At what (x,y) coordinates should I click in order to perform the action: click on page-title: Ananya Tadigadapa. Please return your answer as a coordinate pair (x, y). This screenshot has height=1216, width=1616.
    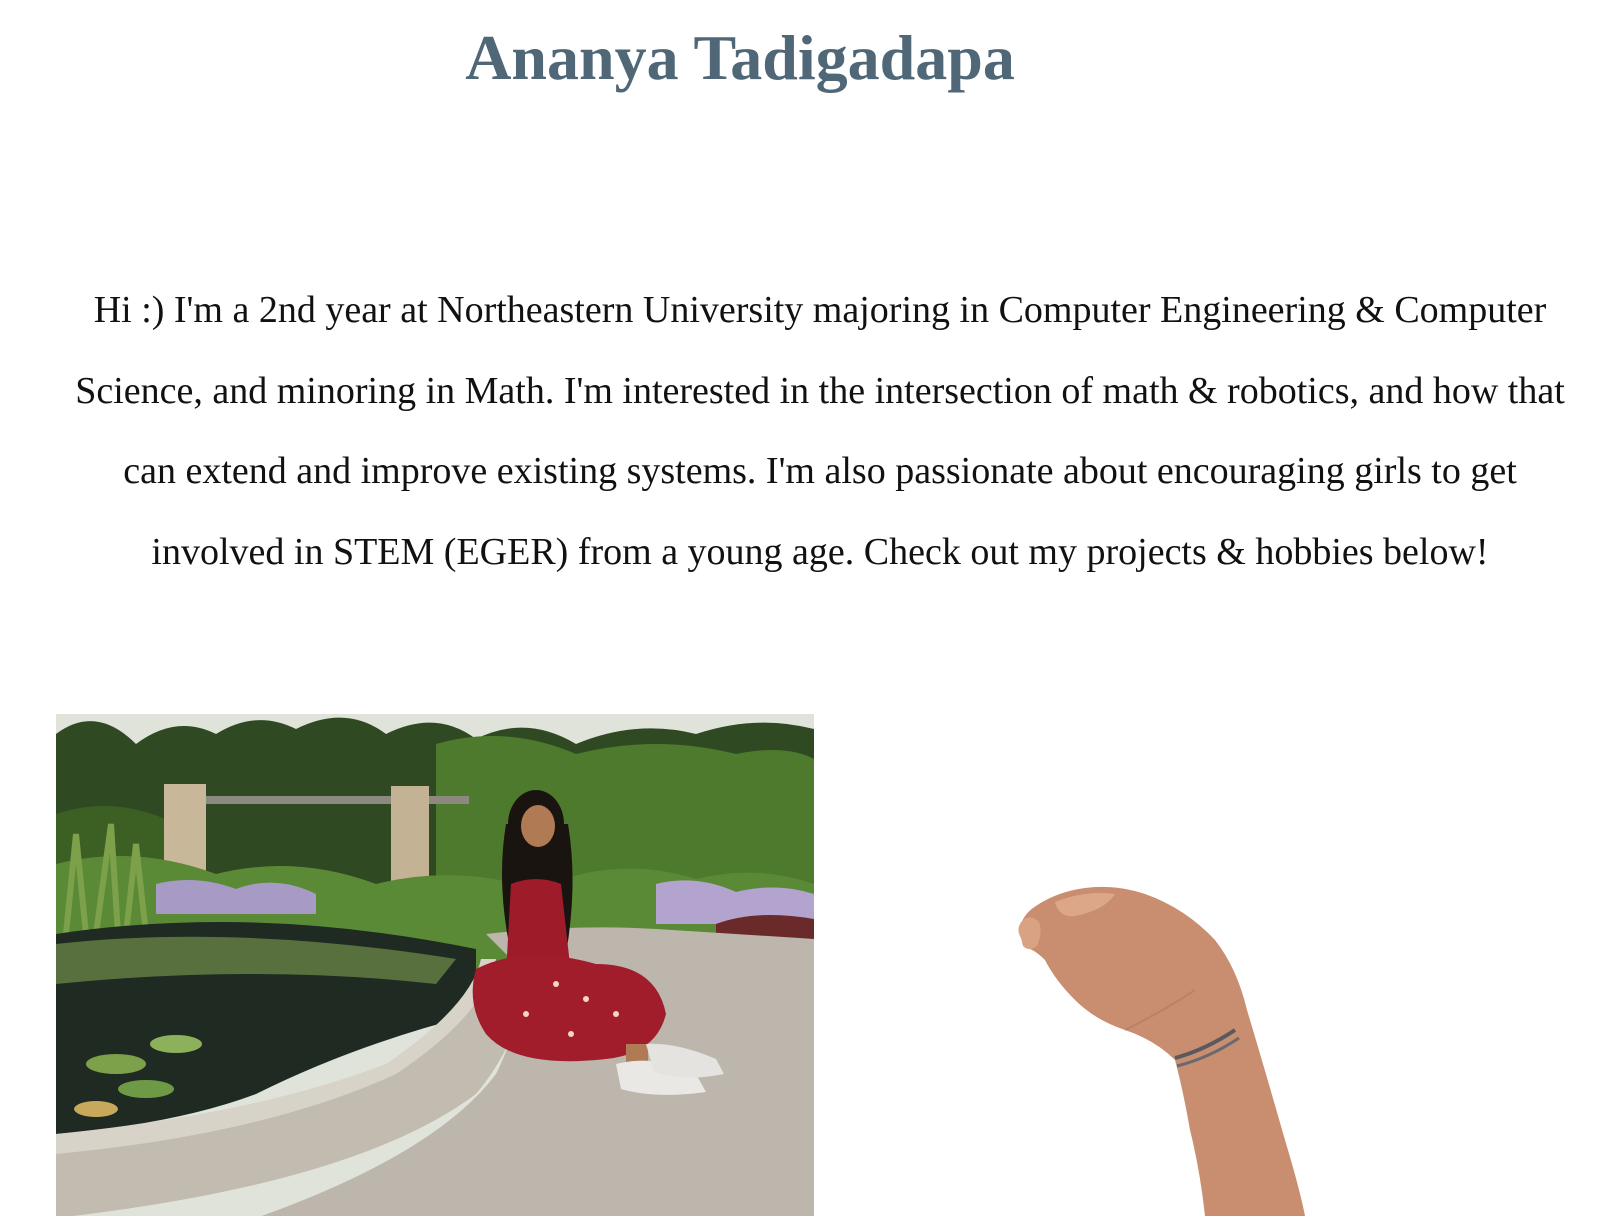
    Looking at the image, I should click on (740, 57).